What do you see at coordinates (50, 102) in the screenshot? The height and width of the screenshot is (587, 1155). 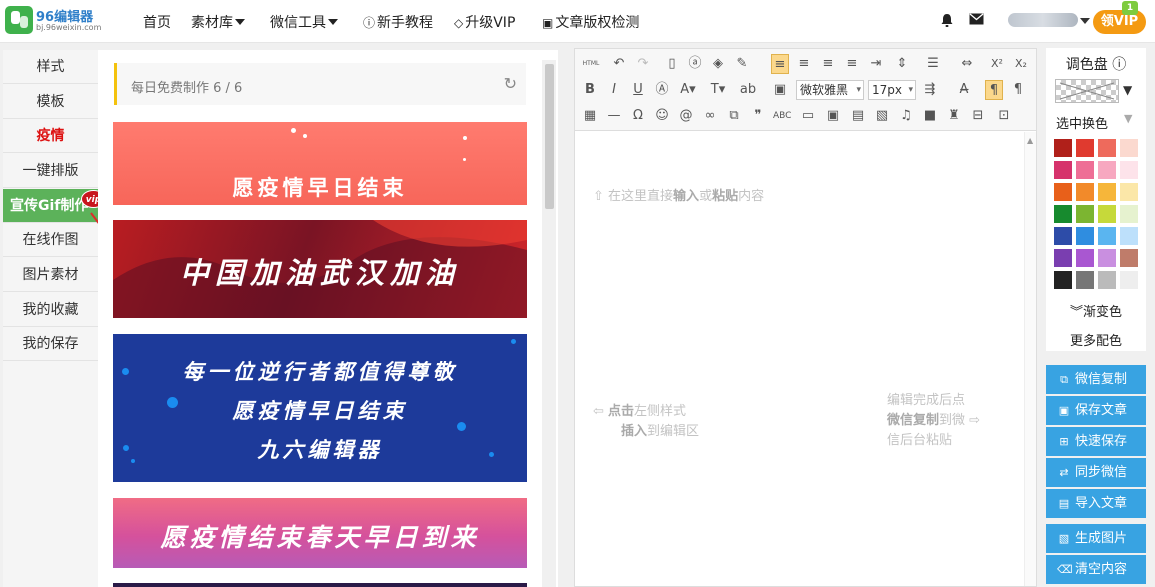 I see `sidebar-item-templates: 模板` at bounding box center [50, 102].